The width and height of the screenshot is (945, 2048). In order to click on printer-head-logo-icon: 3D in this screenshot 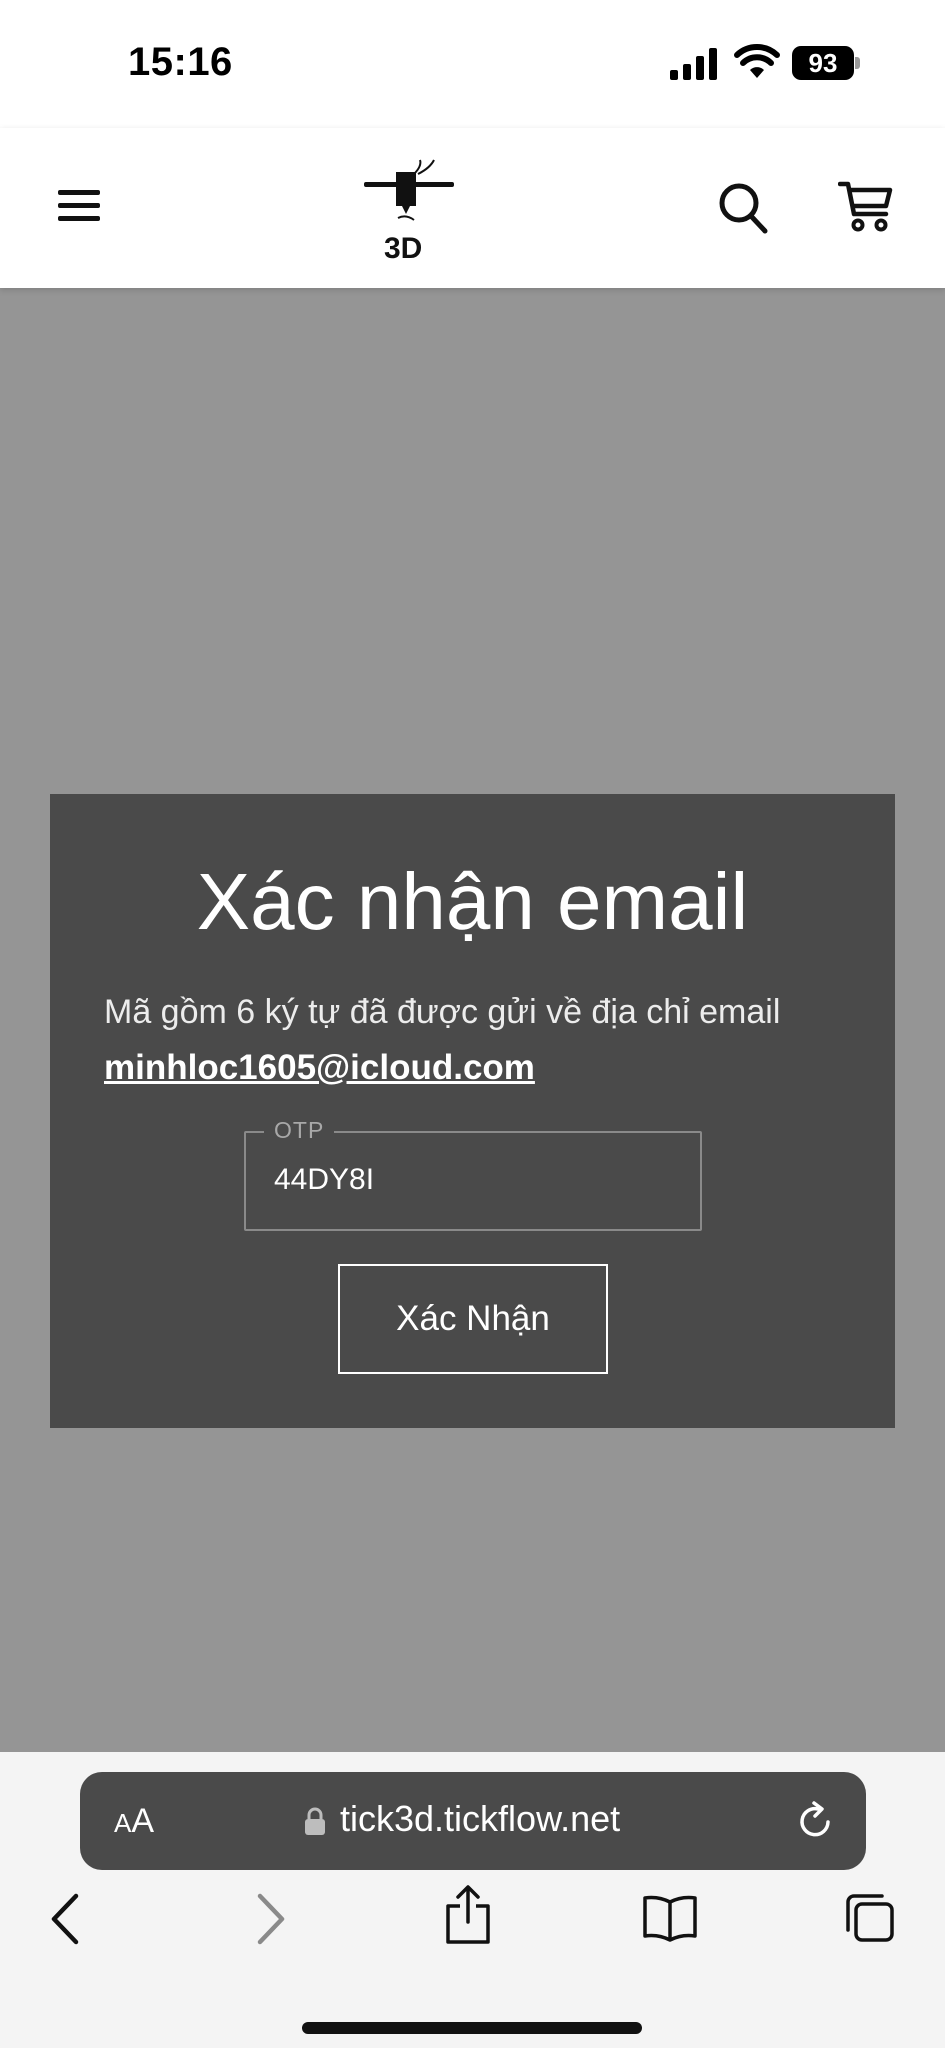, I will do `click(409, 212)`.